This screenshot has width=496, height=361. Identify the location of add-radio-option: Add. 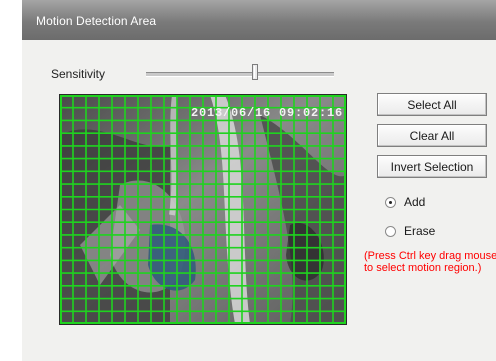
(405, 202).